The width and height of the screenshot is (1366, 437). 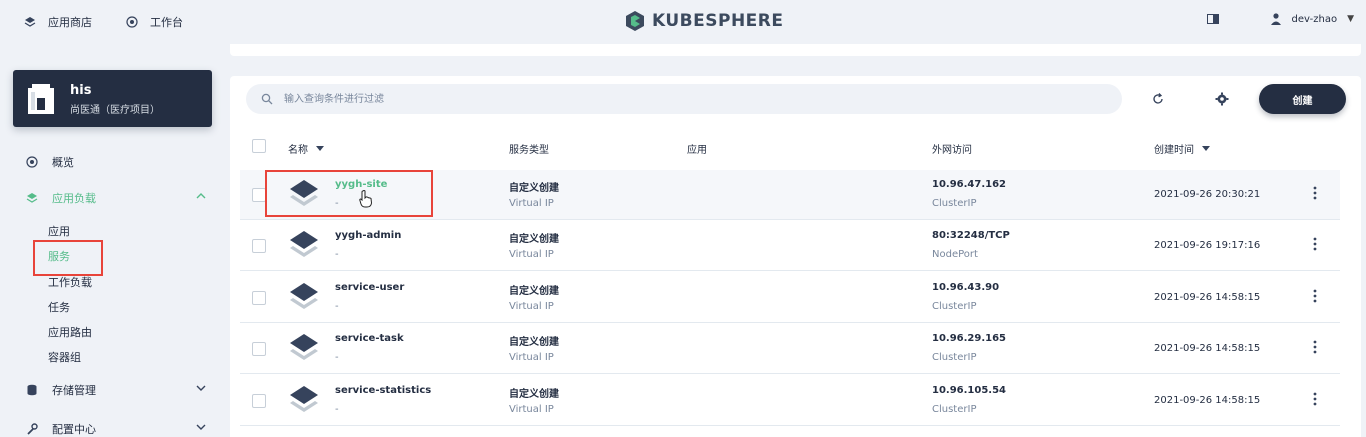 I want to click on column-header-created: 创建时间, so click(x=1182, y=148).